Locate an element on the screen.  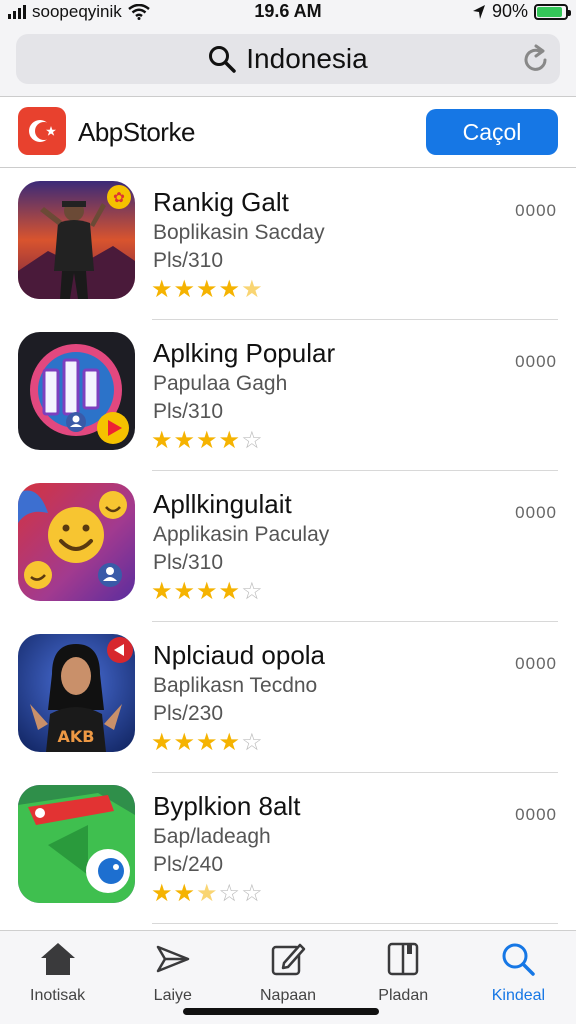
battery-level is located at coordinates (550, 11).